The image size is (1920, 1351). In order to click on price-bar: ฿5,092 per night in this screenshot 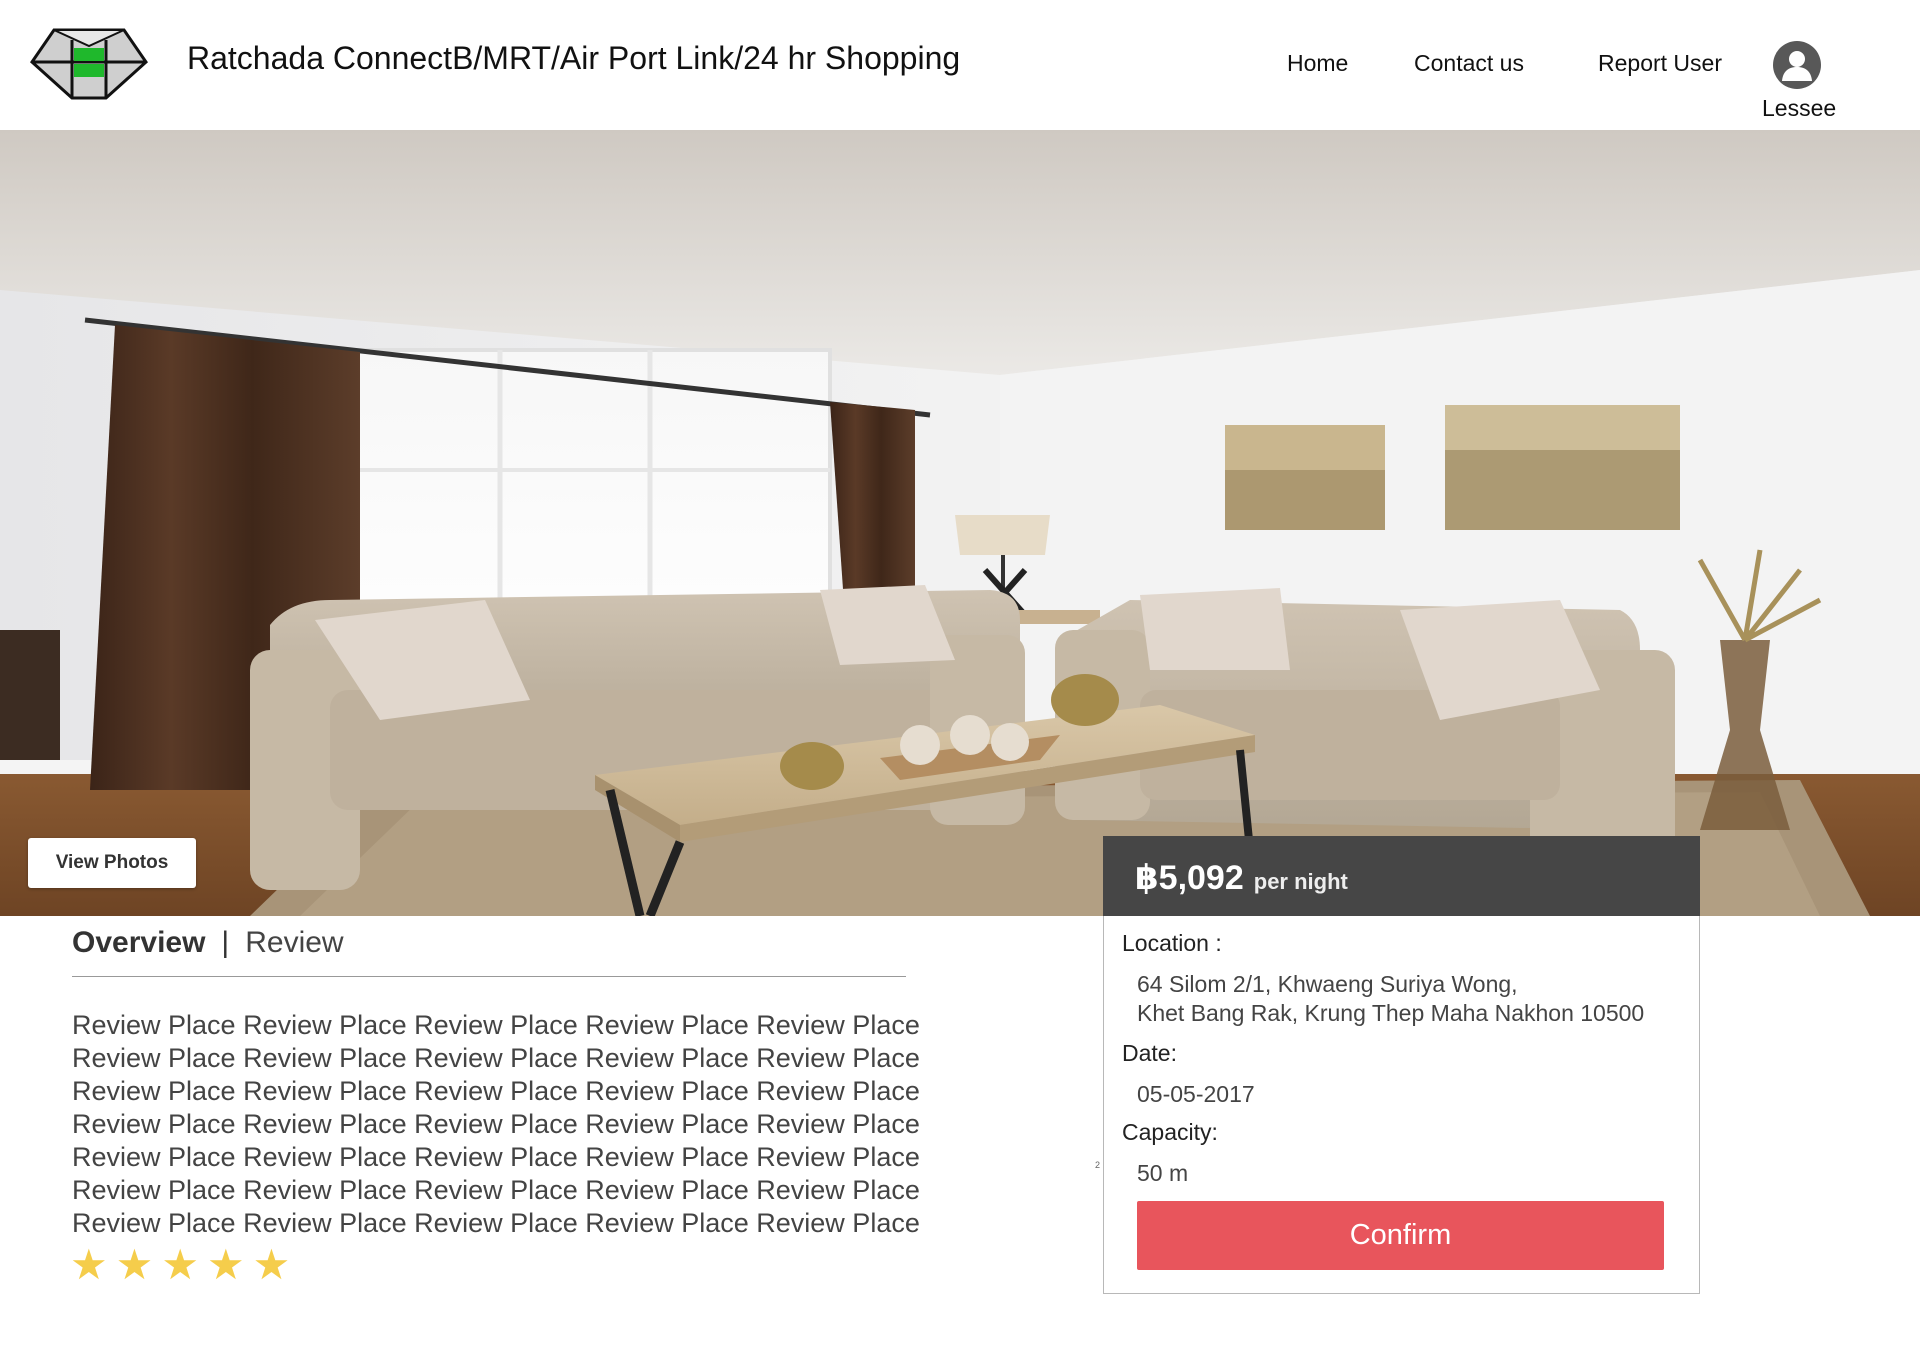, I will do `click(1401, 876)`.